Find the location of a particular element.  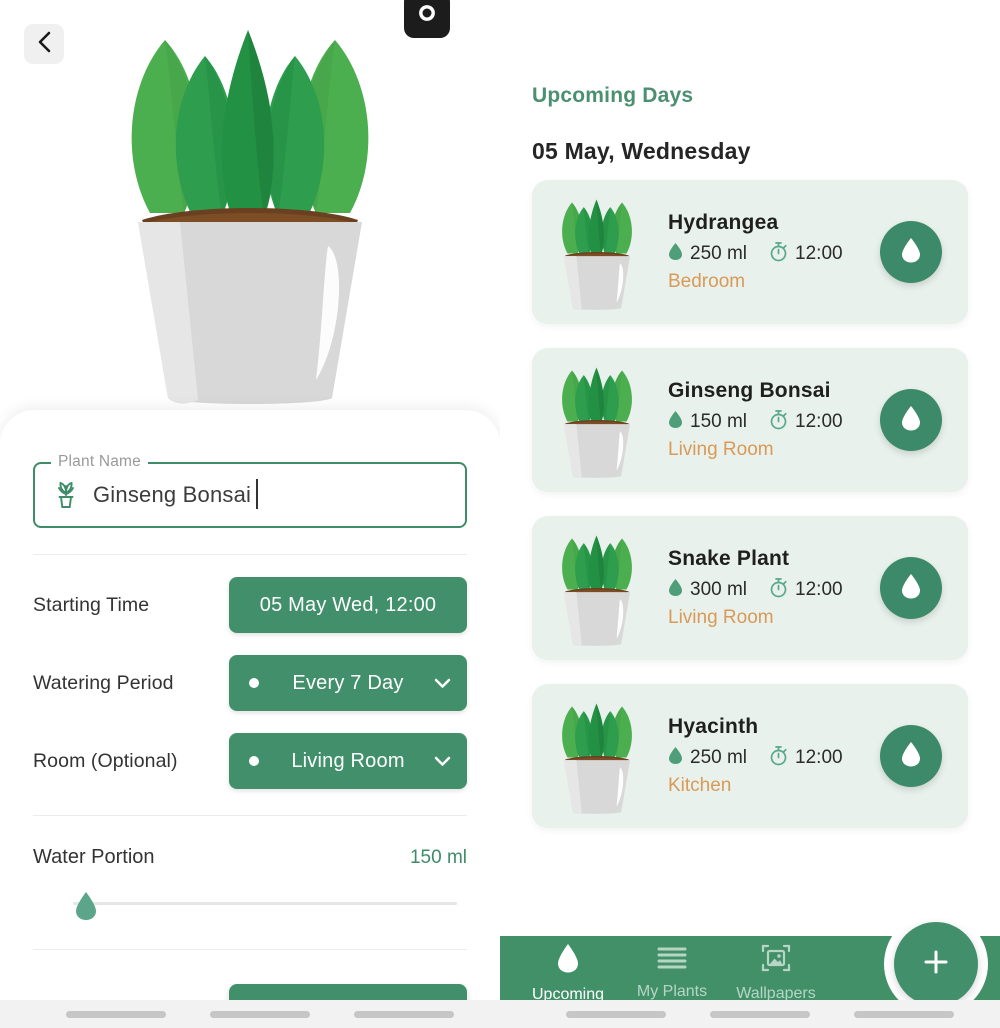

chevron-left-icon is located at coordinates (44, 44).